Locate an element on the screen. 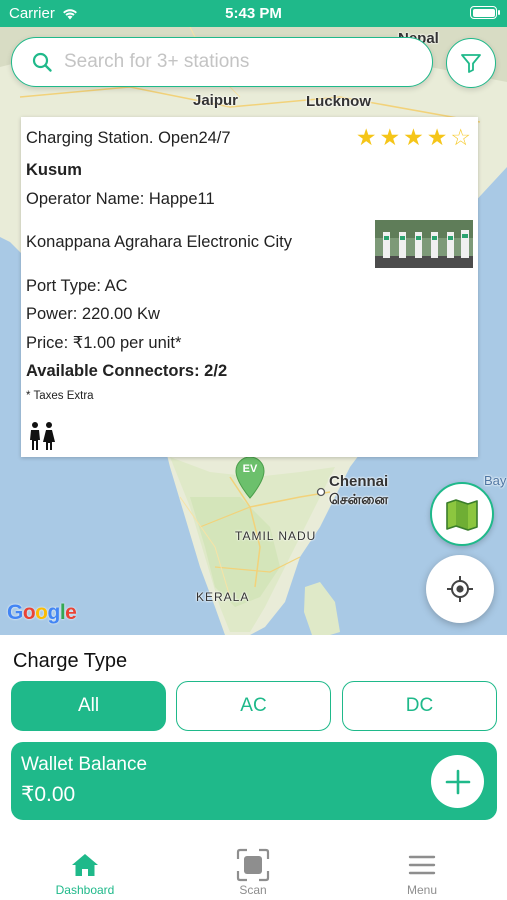  star-empty-icon: ☆ is located at coordinates (460, 137).